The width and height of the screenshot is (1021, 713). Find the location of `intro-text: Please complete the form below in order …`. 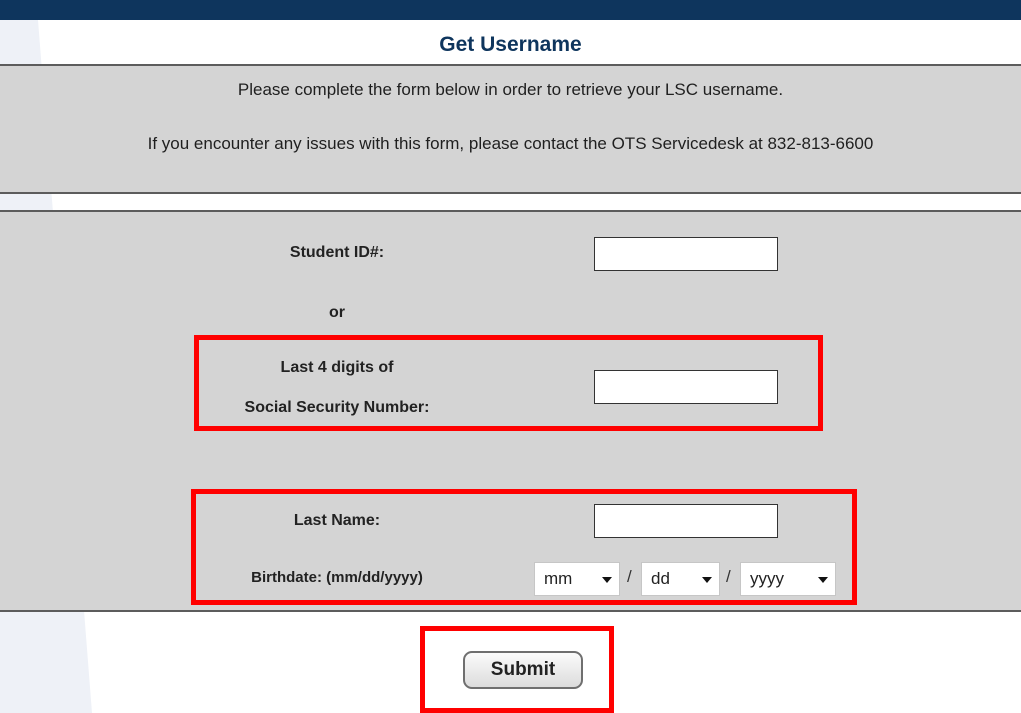

intro-text: Please complete the form below in order … is located at coordinates (510, 89).